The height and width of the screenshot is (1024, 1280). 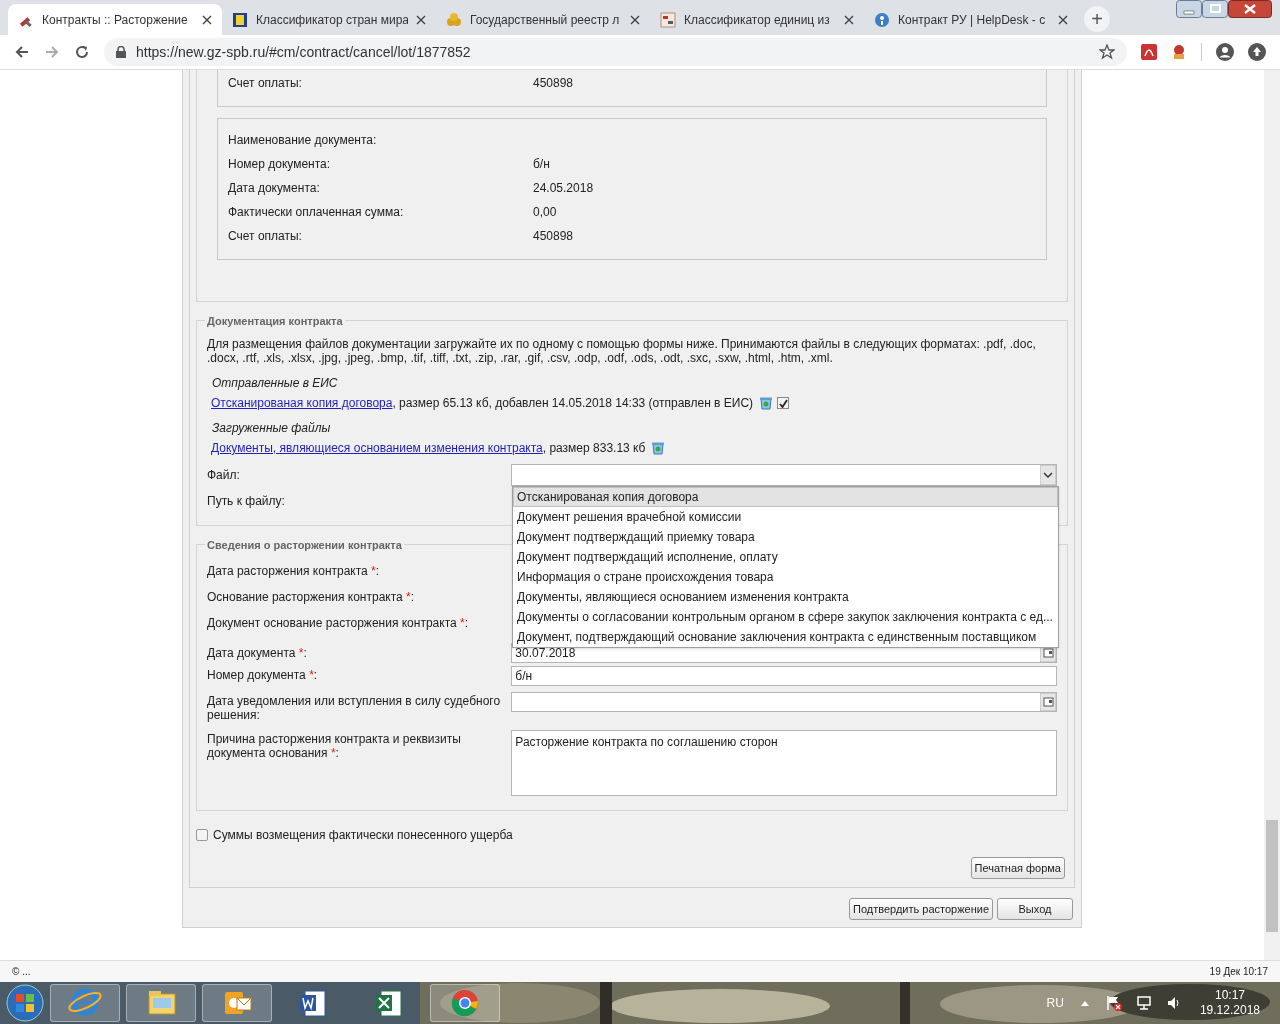 What do you see at coordinates (272, 426) in the screenshot?
I see `group-heading: Загруженные файлы` at bounding box center [272, 426].